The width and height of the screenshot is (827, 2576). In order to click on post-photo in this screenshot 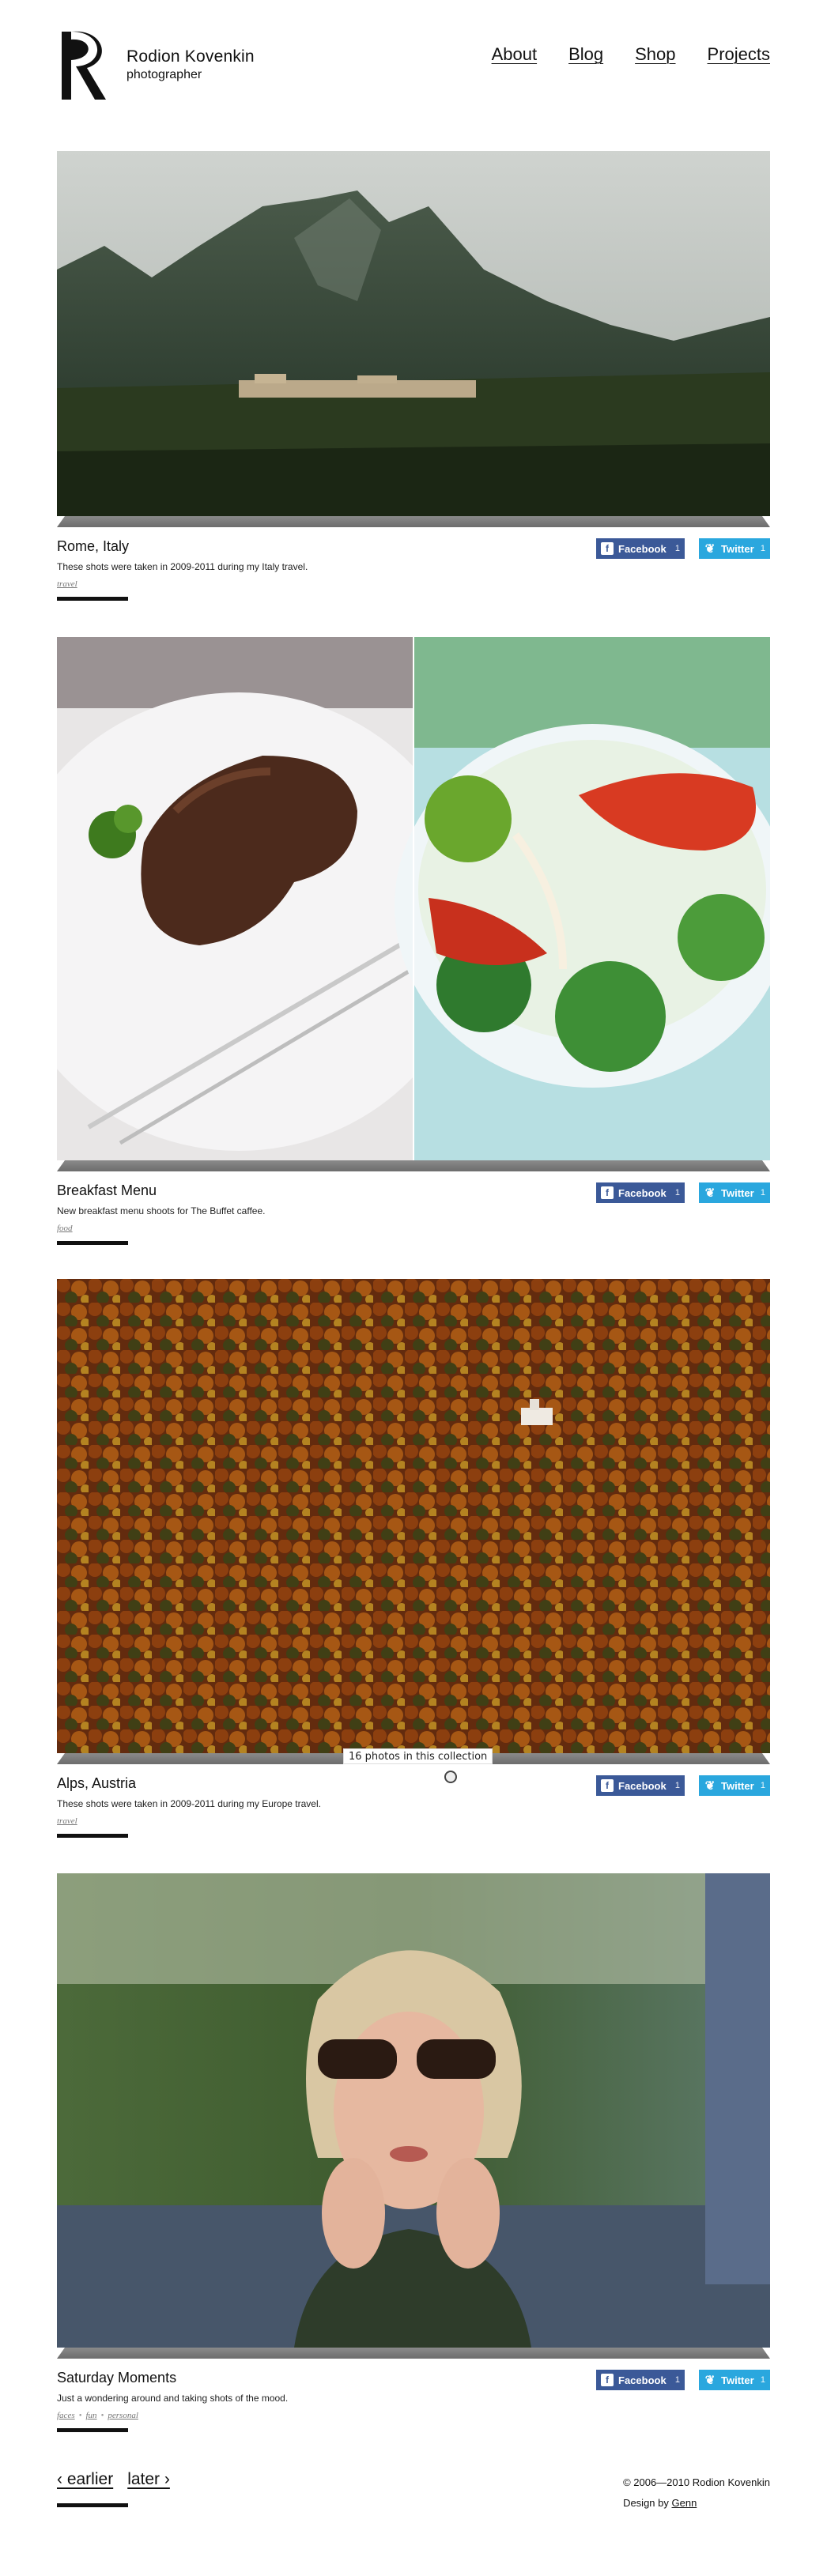, I will do `click(413, 339)`.